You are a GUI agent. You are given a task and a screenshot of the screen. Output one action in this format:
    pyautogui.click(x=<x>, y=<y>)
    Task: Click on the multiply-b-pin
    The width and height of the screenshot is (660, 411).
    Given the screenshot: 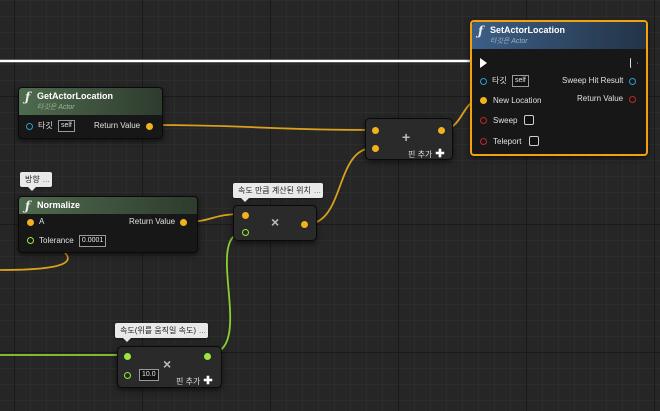 What is the action you would take?
    pyautogui.click(x=245, y=232)
    